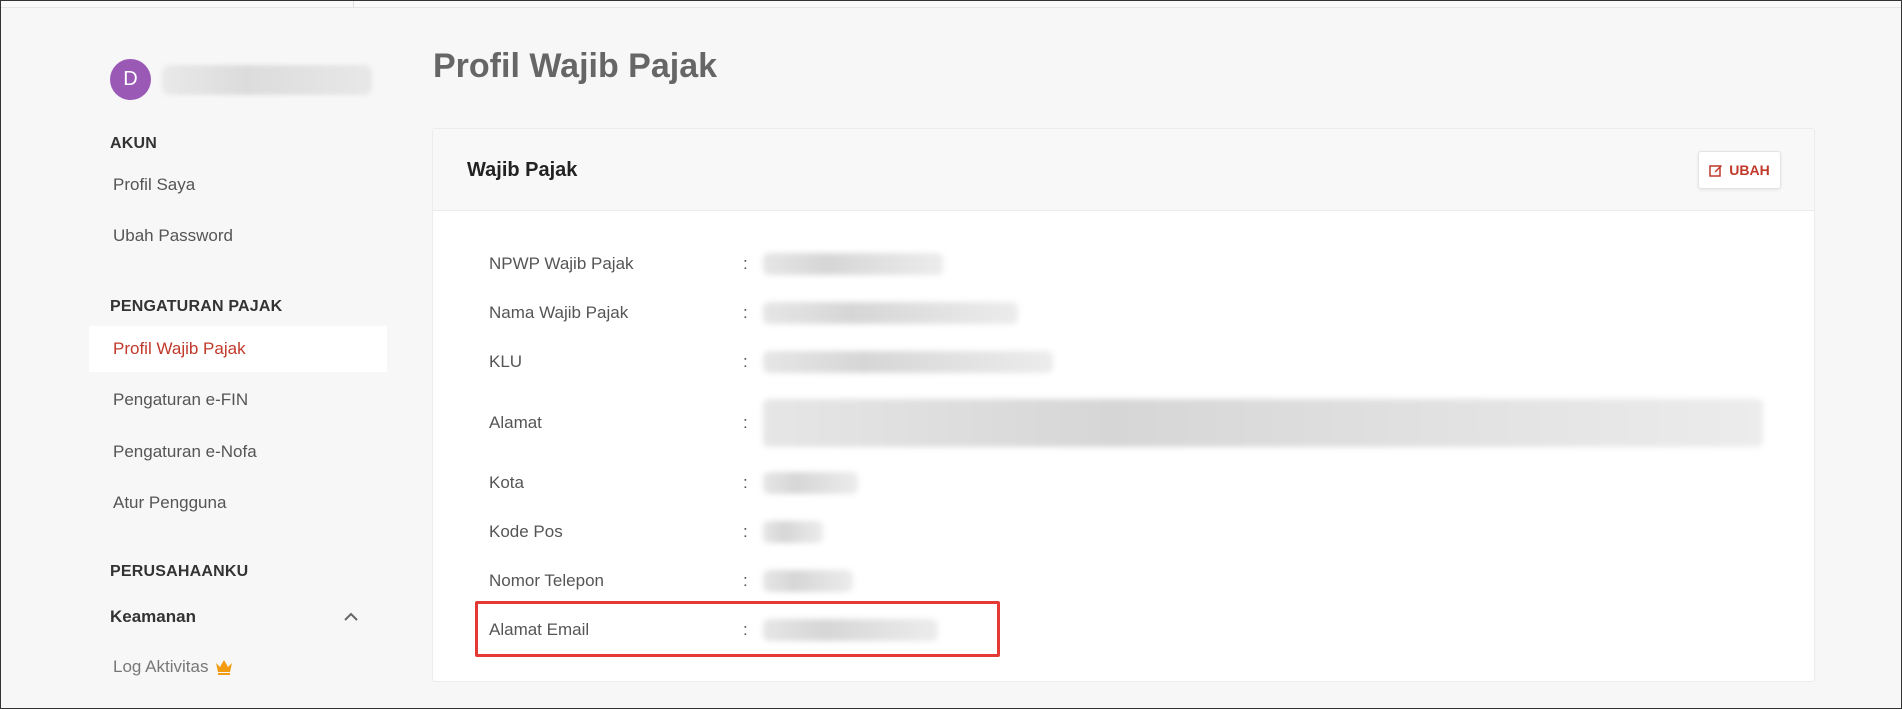  What do you see at coordinates (130, 79) in the screenshot?
I see `avatar: D` at bounding box center [130, 79].